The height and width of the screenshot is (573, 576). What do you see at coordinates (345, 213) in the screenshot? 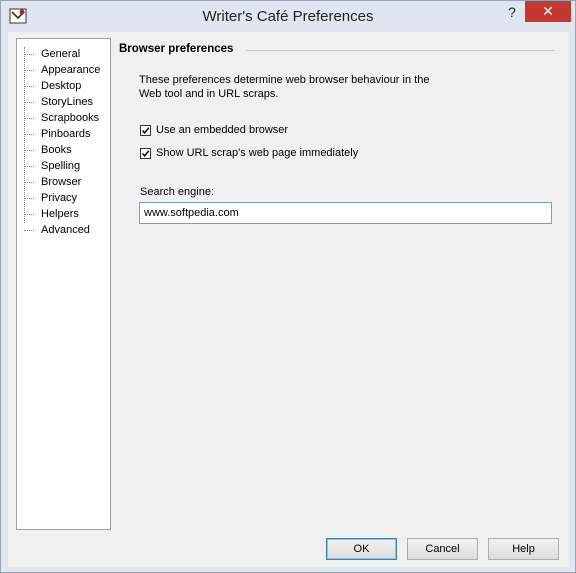
I see `search-engine-input` at bounding box center [345, 213].